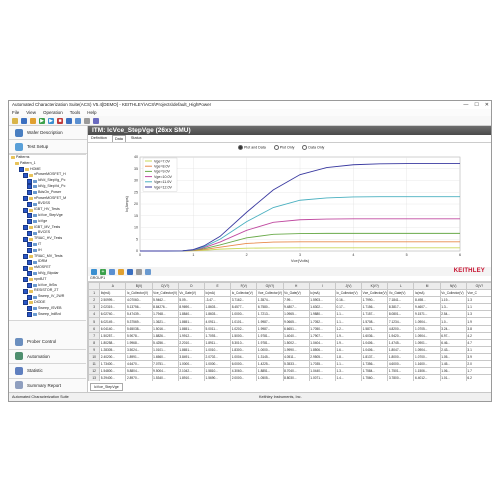 Image resolution: width=500 pixels, height=500 pixels. I want to click on row-number: 1, so click(94, 293).